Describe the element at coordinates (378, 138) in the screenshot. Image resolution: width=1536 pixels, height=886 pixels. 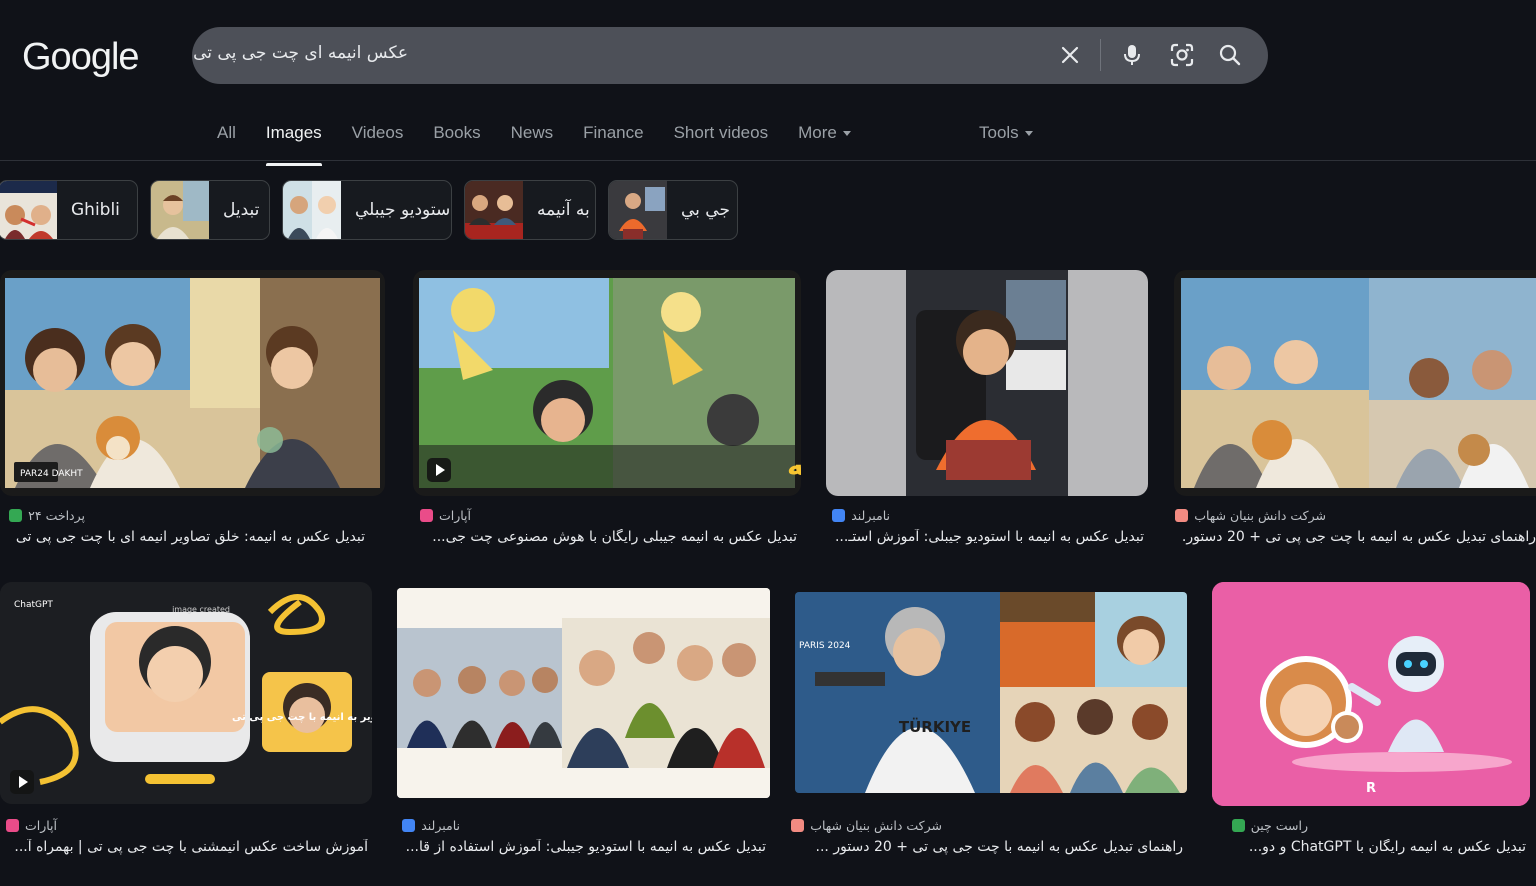
I see `tab-videos: Videos` at that location.